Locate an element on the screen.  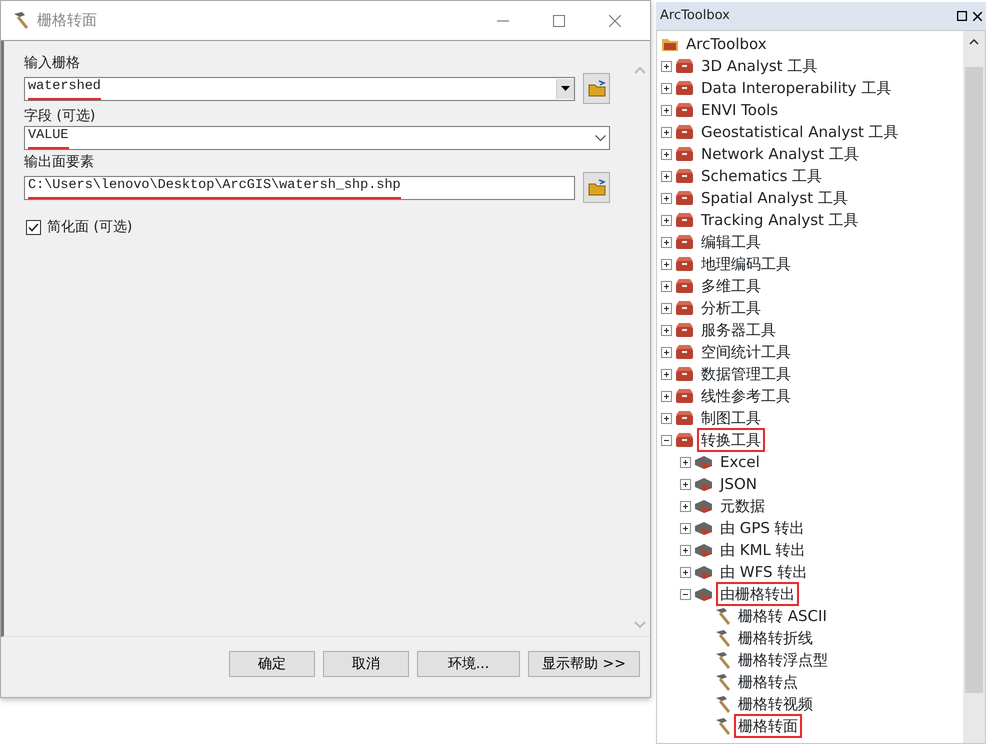
field-value: C:\Users\lenovo\Desktop\ArcGIS\watersh_shp.shp is located at coordinates (214, 187).